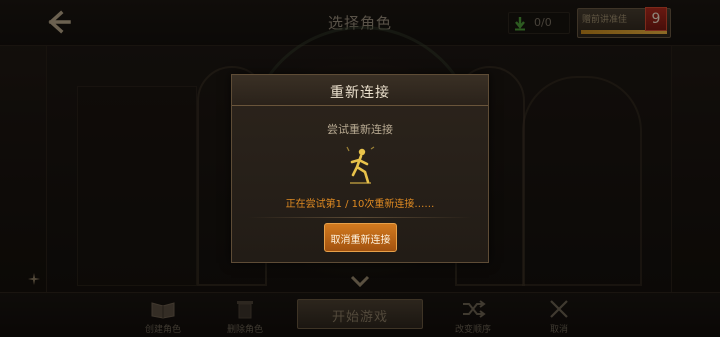 The image size is (720, 337). I want to click on cancel-reconnect-button: 取消重新连接, so click(360, 237).